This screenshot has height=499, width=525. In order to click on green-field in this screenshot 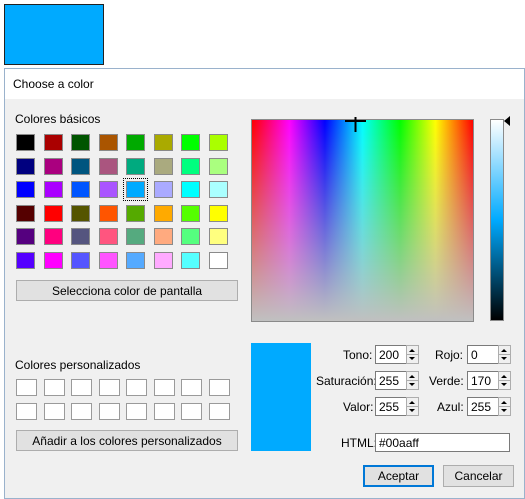, I will do `click(483, 380)`.